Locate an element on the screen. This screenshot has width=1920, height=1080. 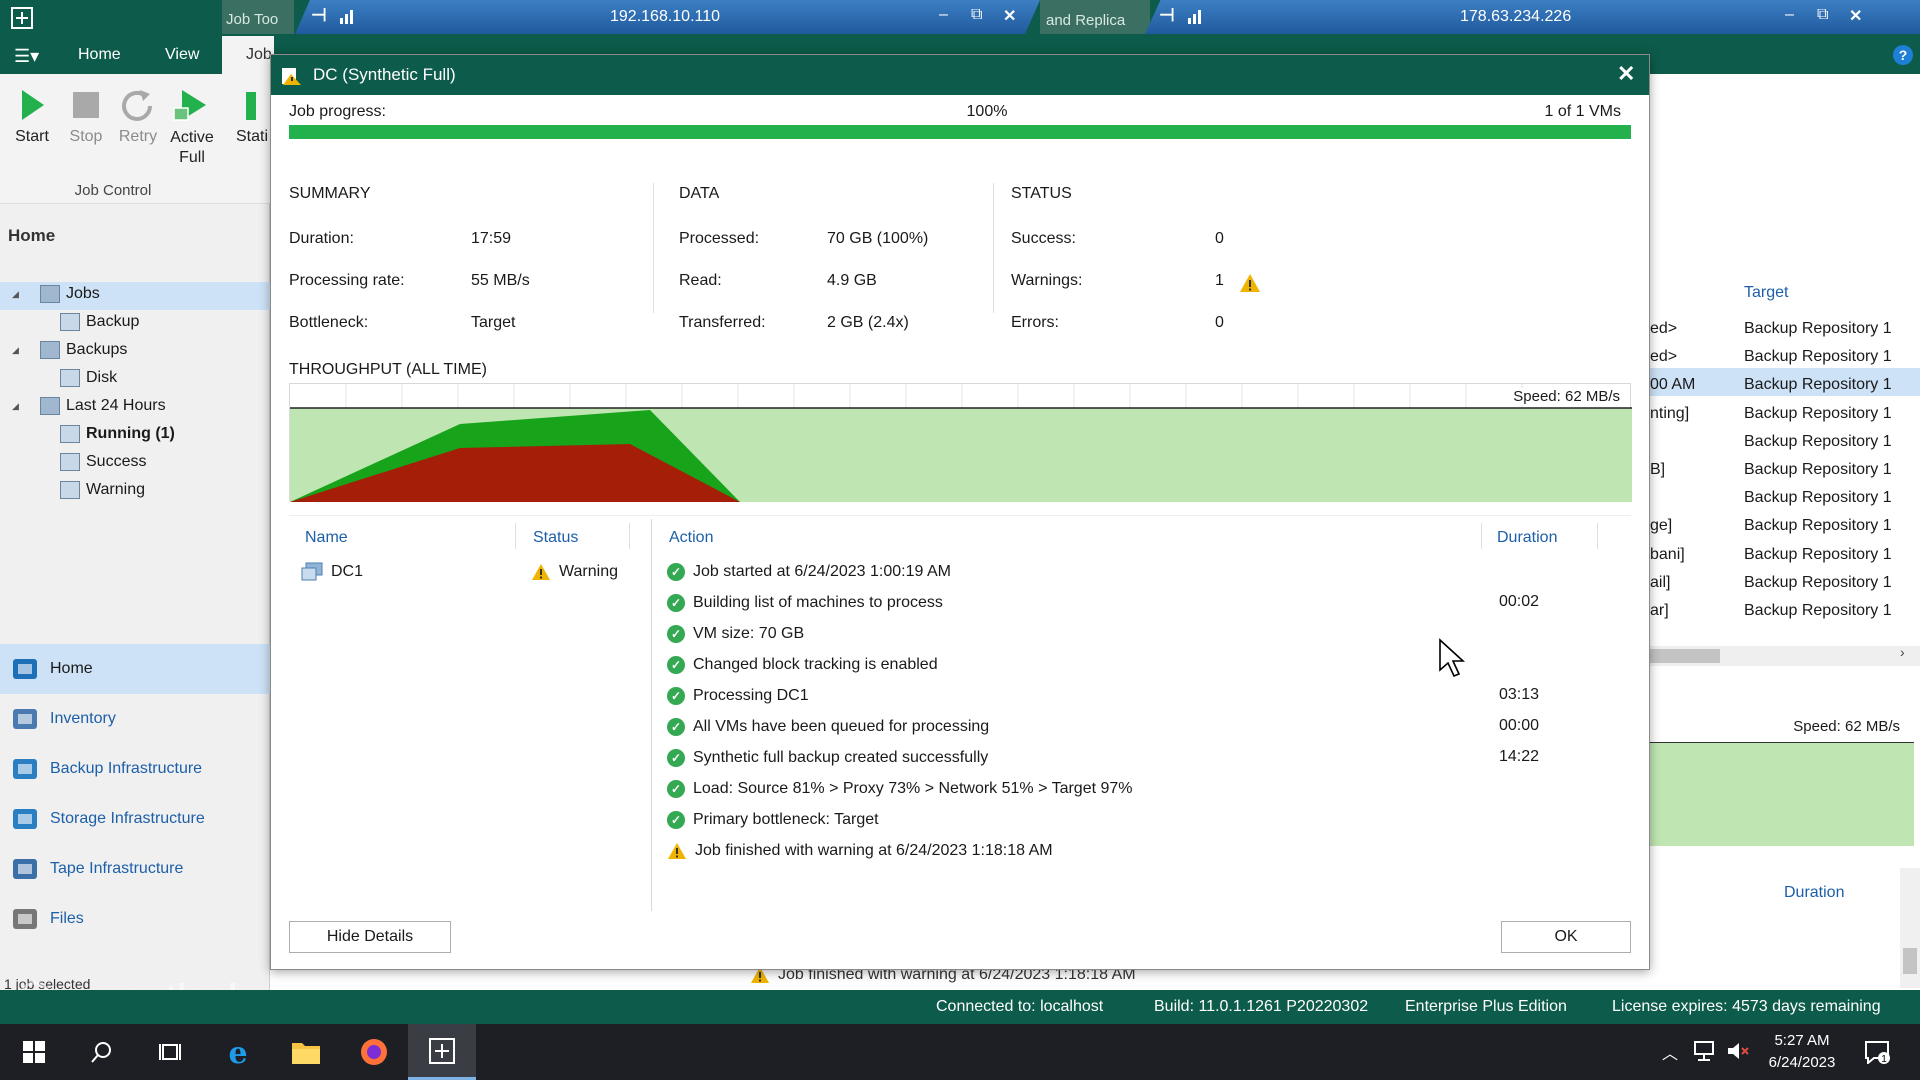
tab-view: View is located at coordinates (182, 55).